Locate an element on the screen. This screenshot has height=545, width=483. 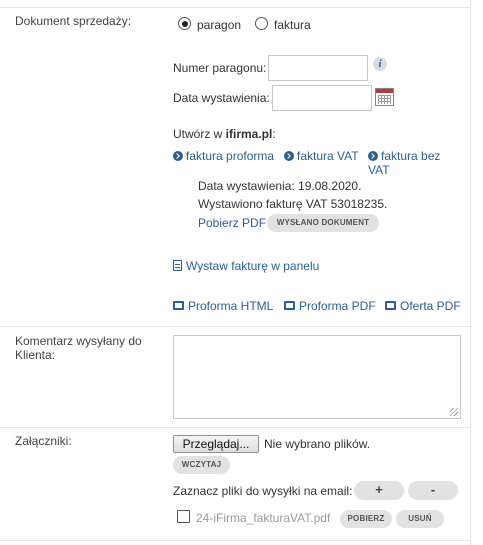
offer-pdf-link: Oferta PDF is located at coordinates (423, 306).